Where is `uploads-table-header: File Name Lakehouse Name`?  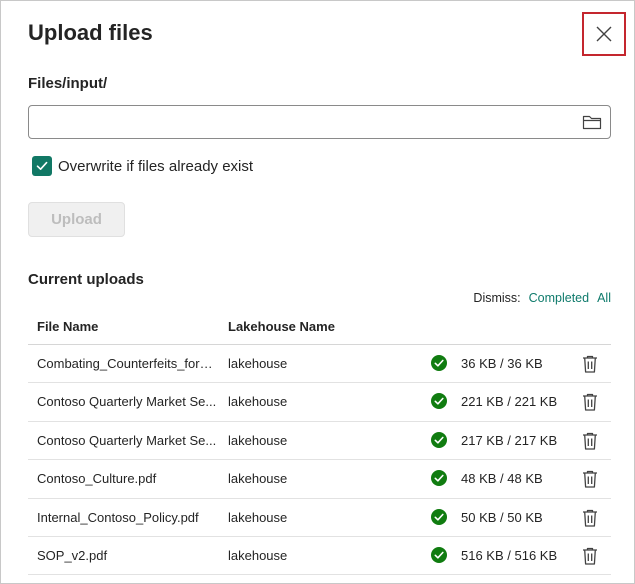 uploads-table-header: File Name Lakehouse Name is located at coordinates (319, 328).